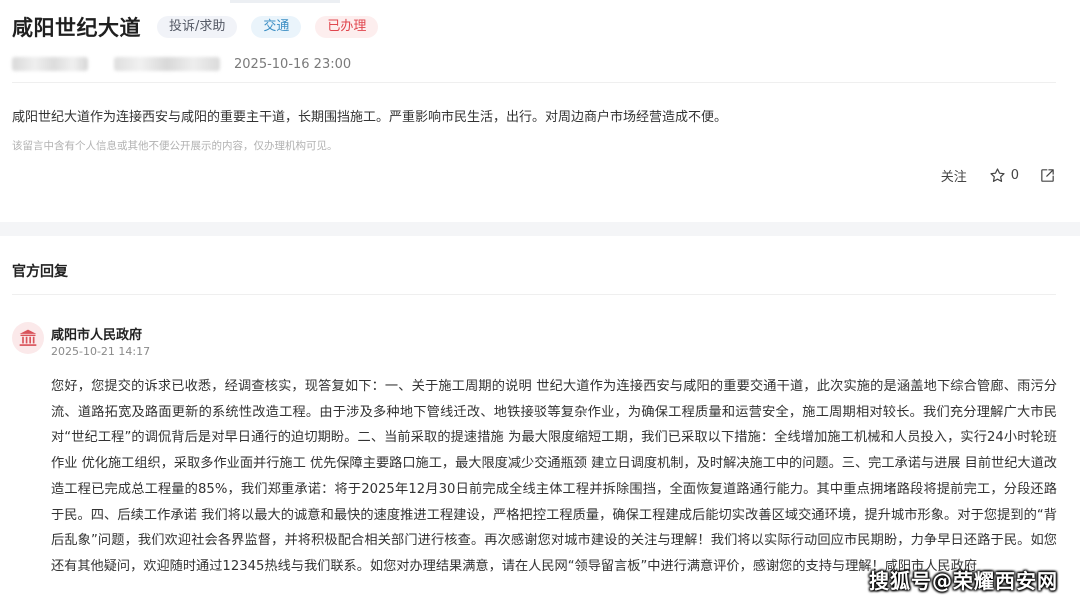 This screenshot has width=1080, height=600. What do you see at coordinates (50, 64) in the screenshot?
I see `redacted-author` at bounding box center [50, 64].